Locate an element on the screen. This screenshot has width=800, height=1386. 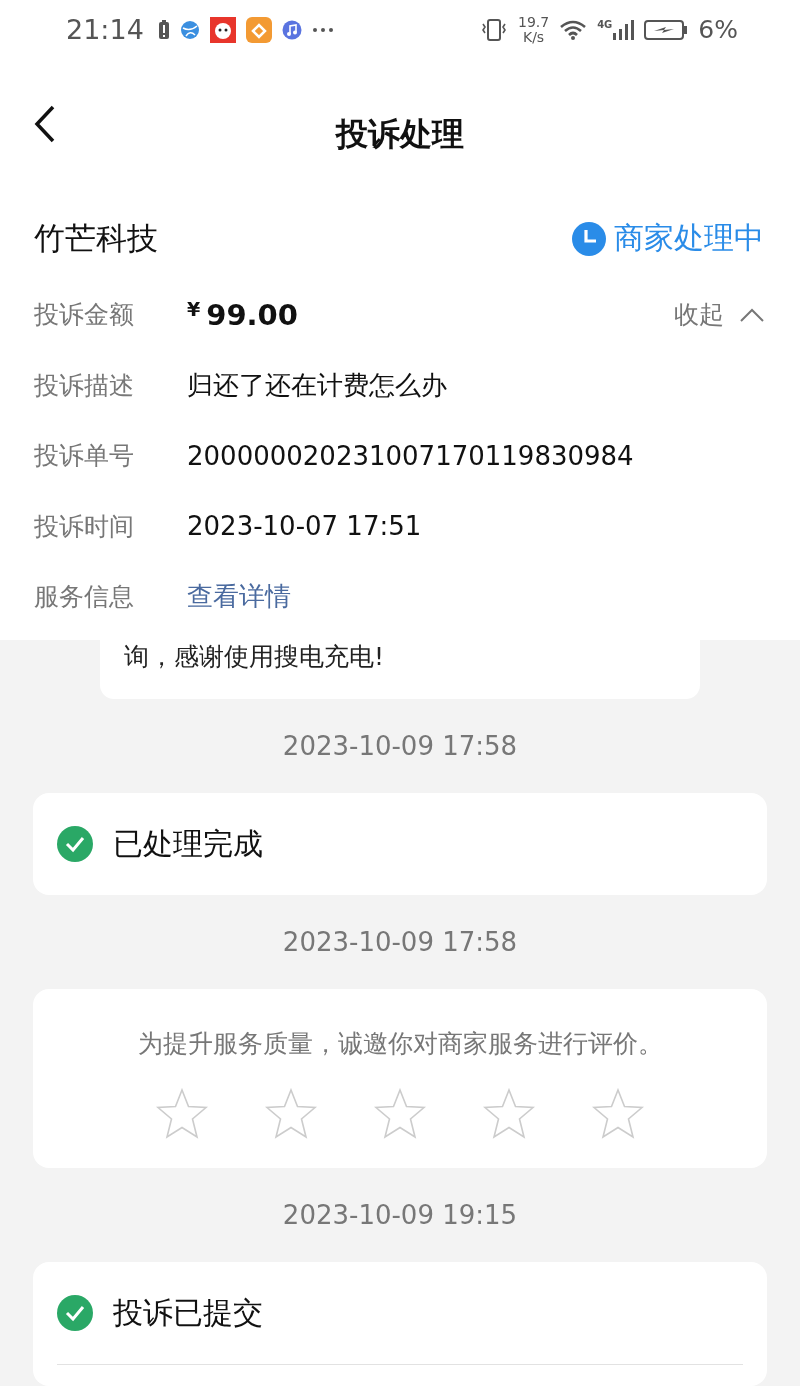
status-text: 已处理完成 is located at coordinates (188, 843).